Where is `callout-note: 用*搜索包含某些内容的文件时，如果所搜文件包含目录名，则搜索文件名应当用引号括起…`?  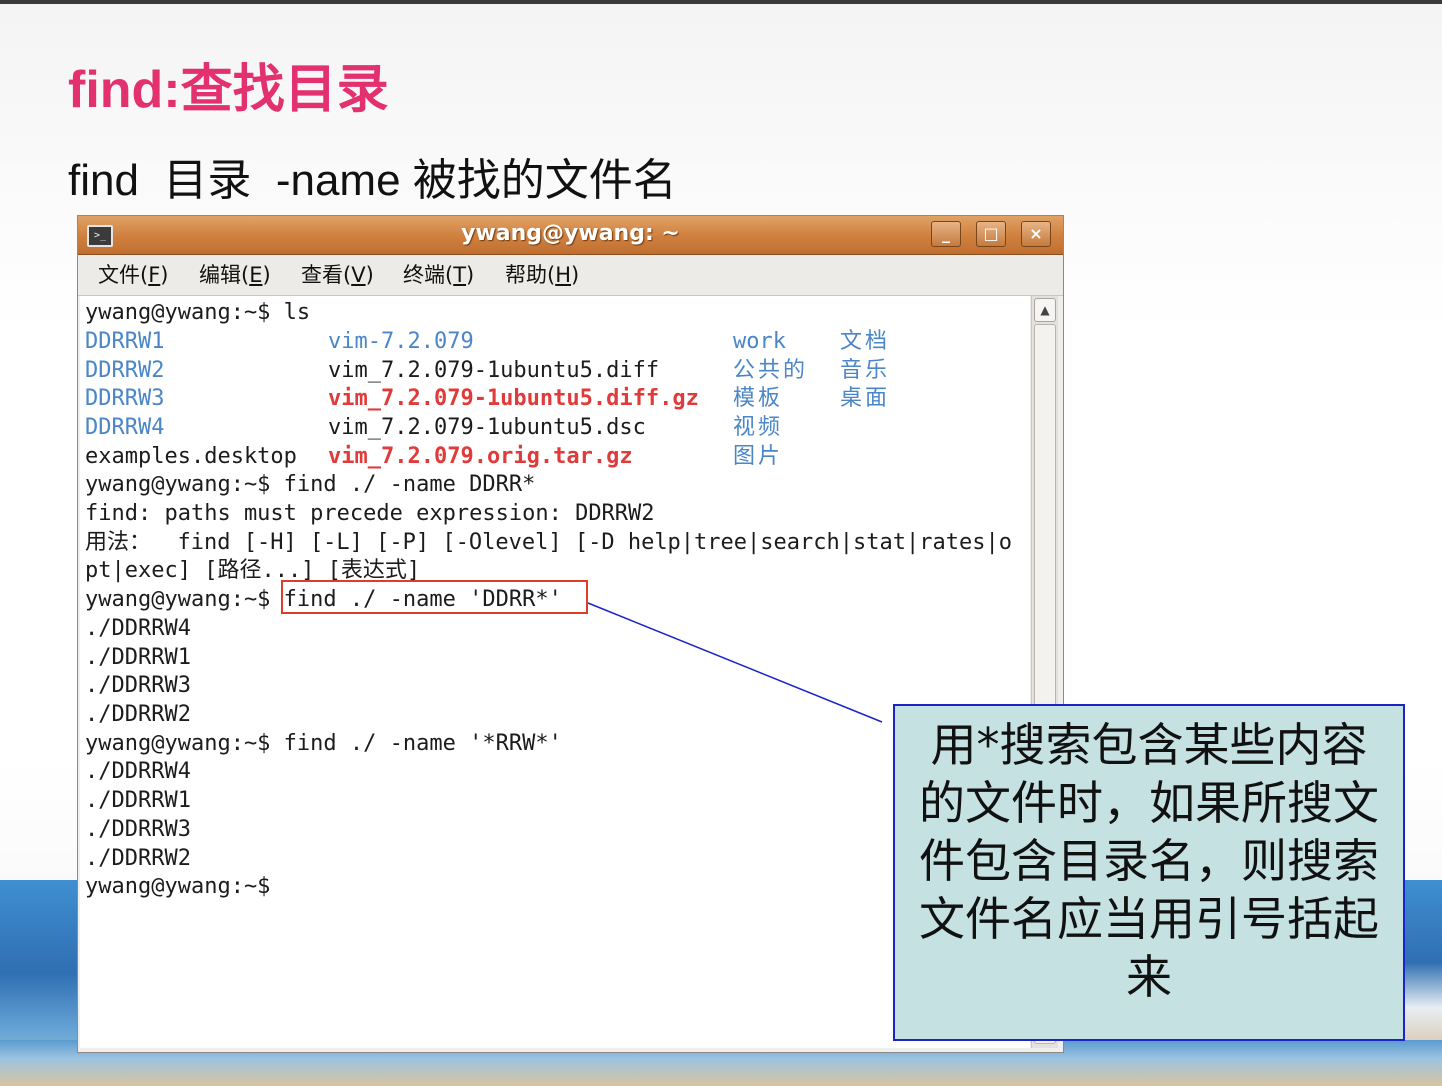 callout-note: 用*搜索包含某些内容的文件时，如果所搜文件包含目录名，则搜索文件名应当用引号括起… is located at coordinates (1149, 872).